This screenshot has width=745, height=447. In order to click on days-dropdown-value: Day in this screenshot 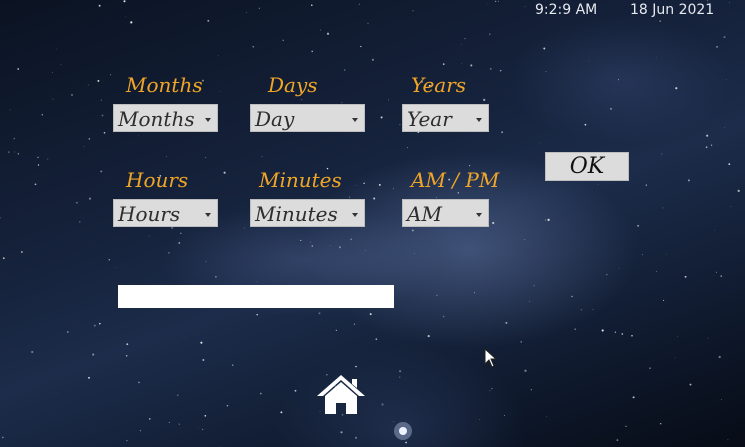, I will do `click(275, 119)`.